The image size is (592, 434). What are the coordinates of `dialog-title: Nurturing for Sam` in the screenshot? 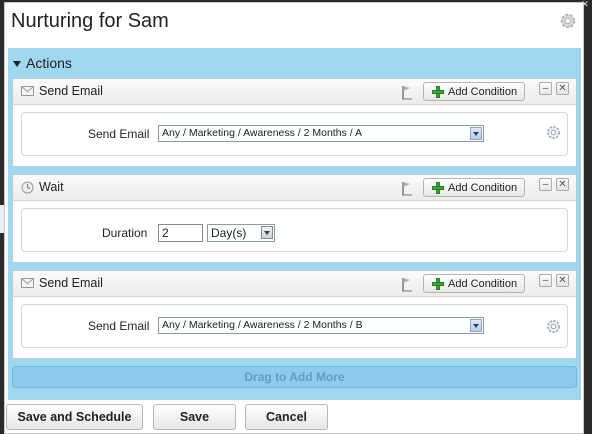 It's located at (90, 21).